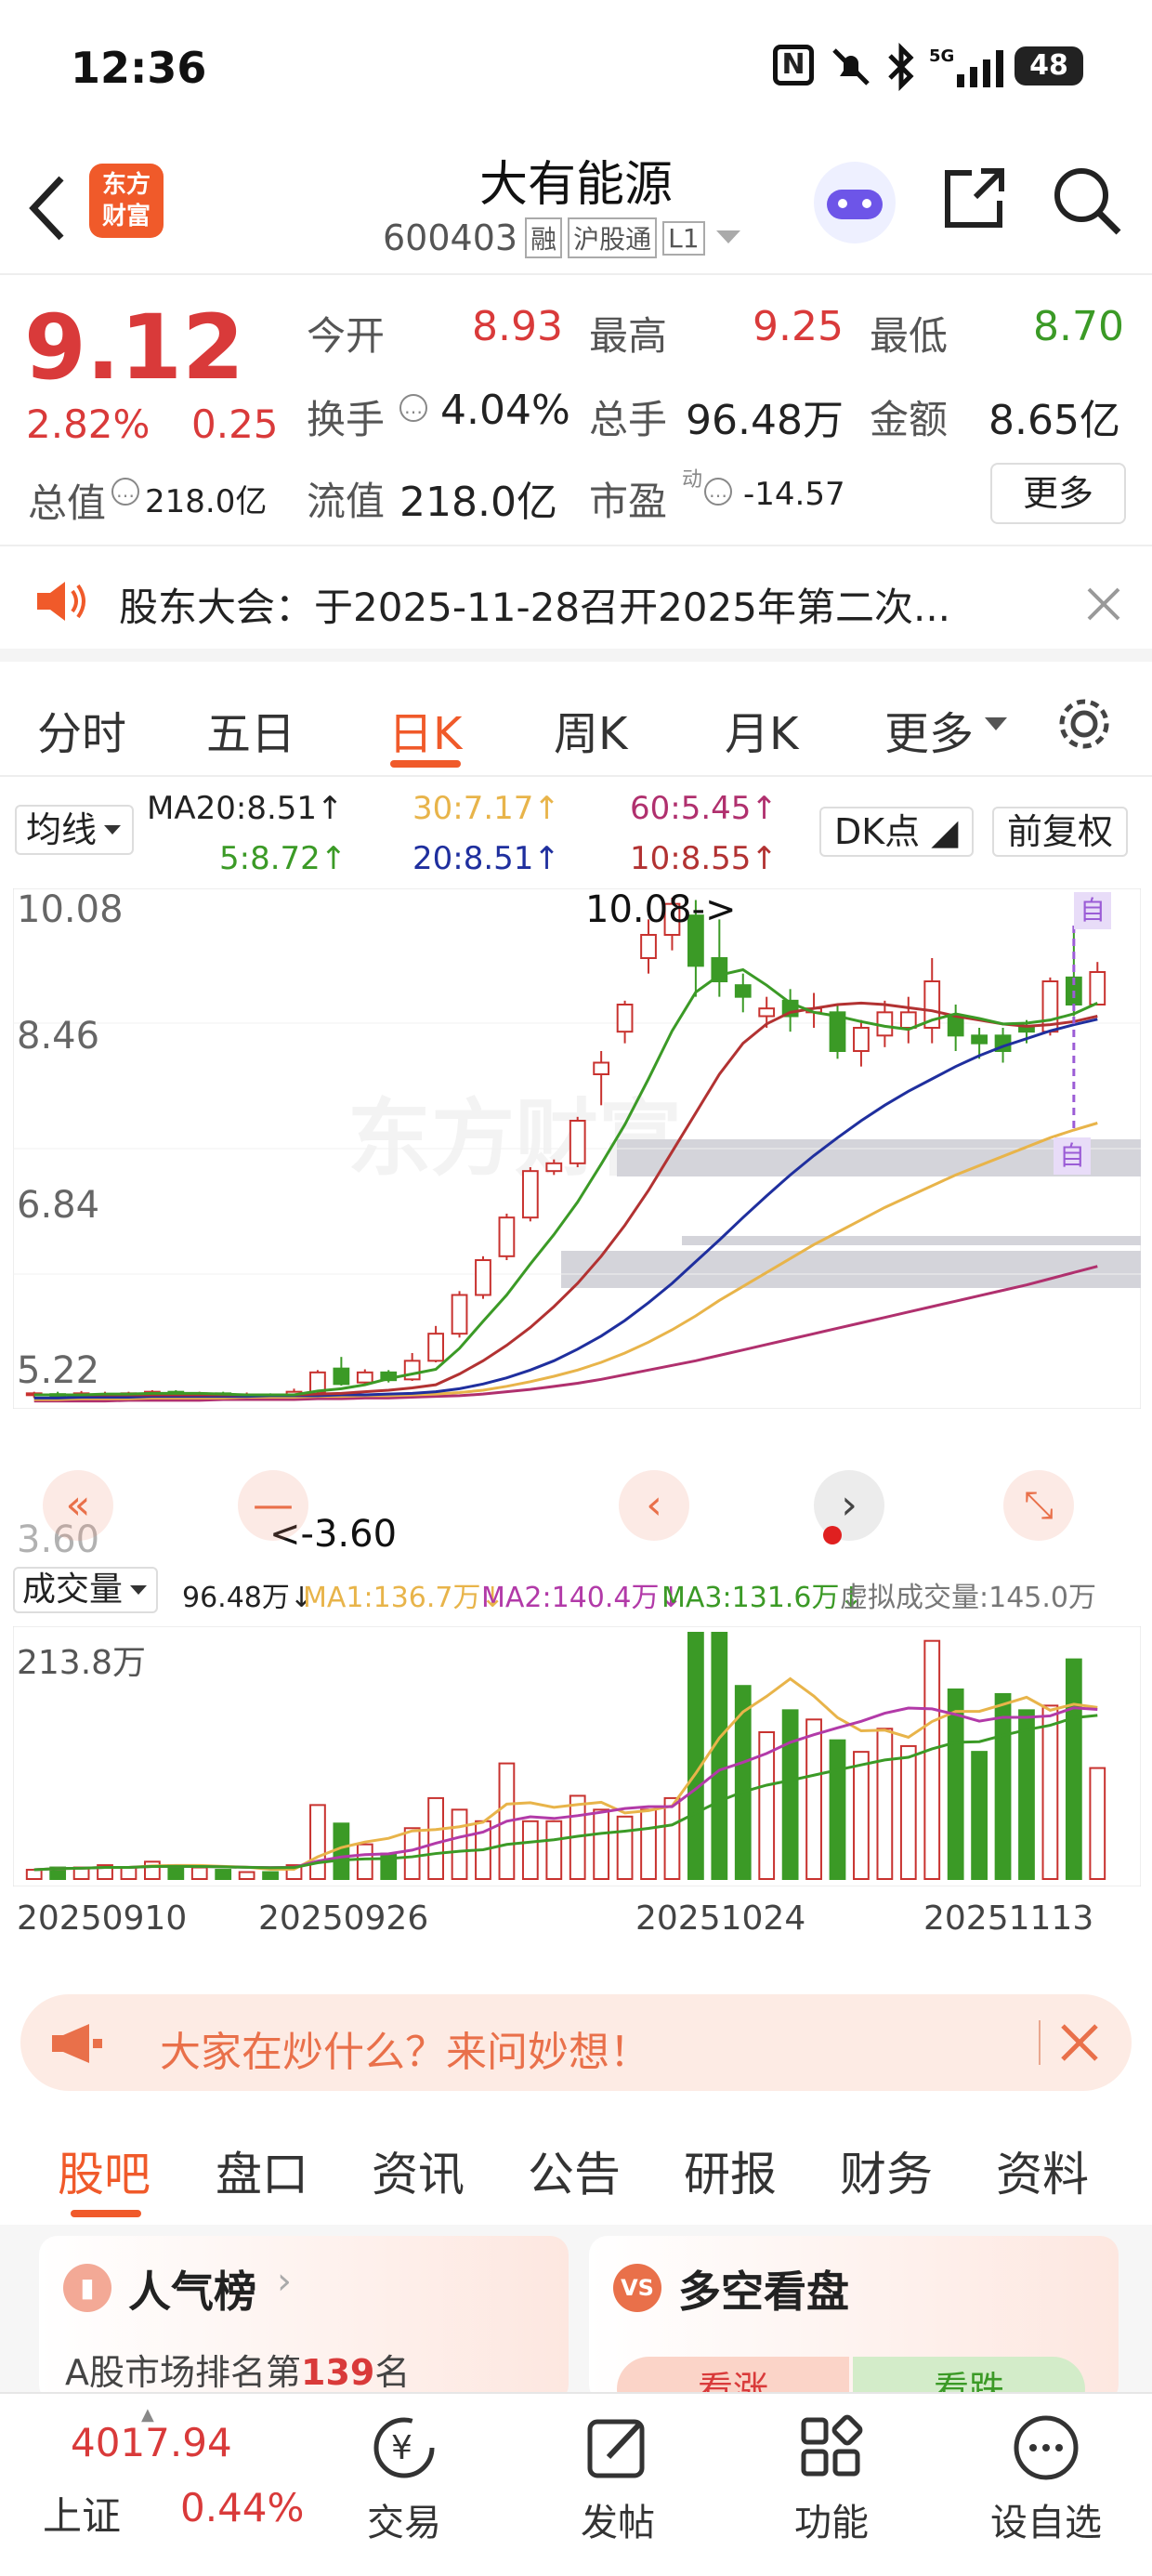  I want to click on volume-value: 96.48万, so click(765, 420).